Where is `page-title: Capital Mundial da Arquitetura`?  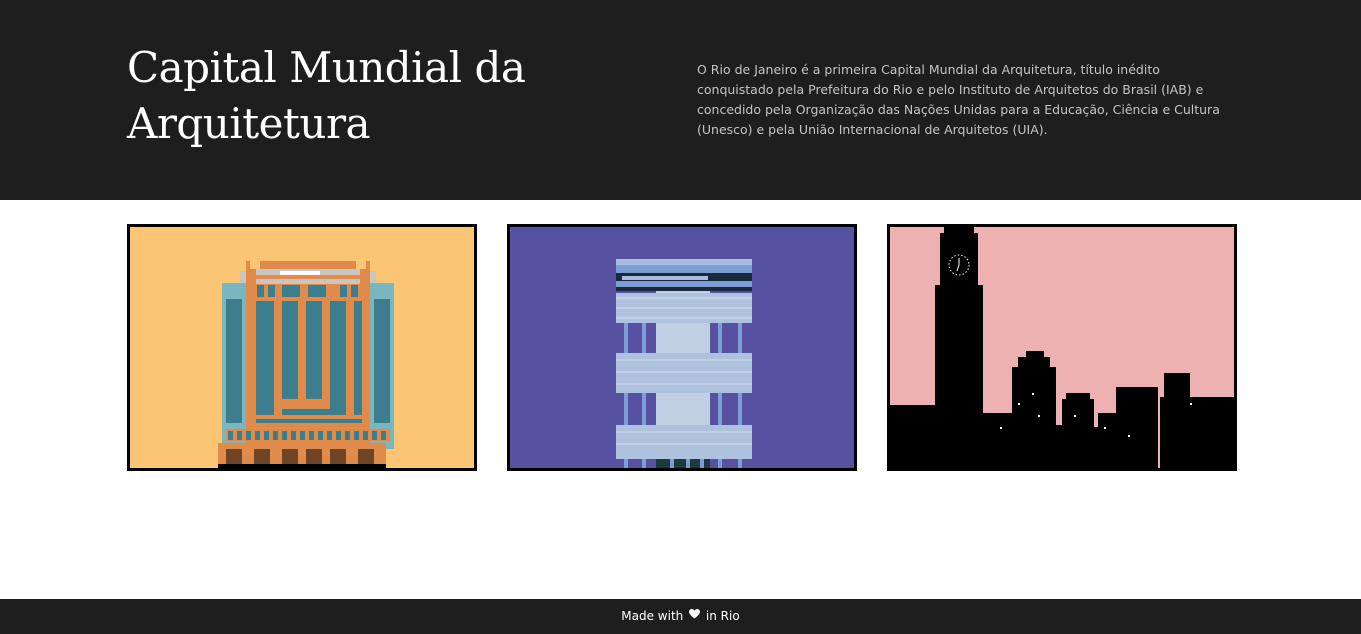
page-title: Capital Mundial da Arquitetura is located at coordinates (326, 95).